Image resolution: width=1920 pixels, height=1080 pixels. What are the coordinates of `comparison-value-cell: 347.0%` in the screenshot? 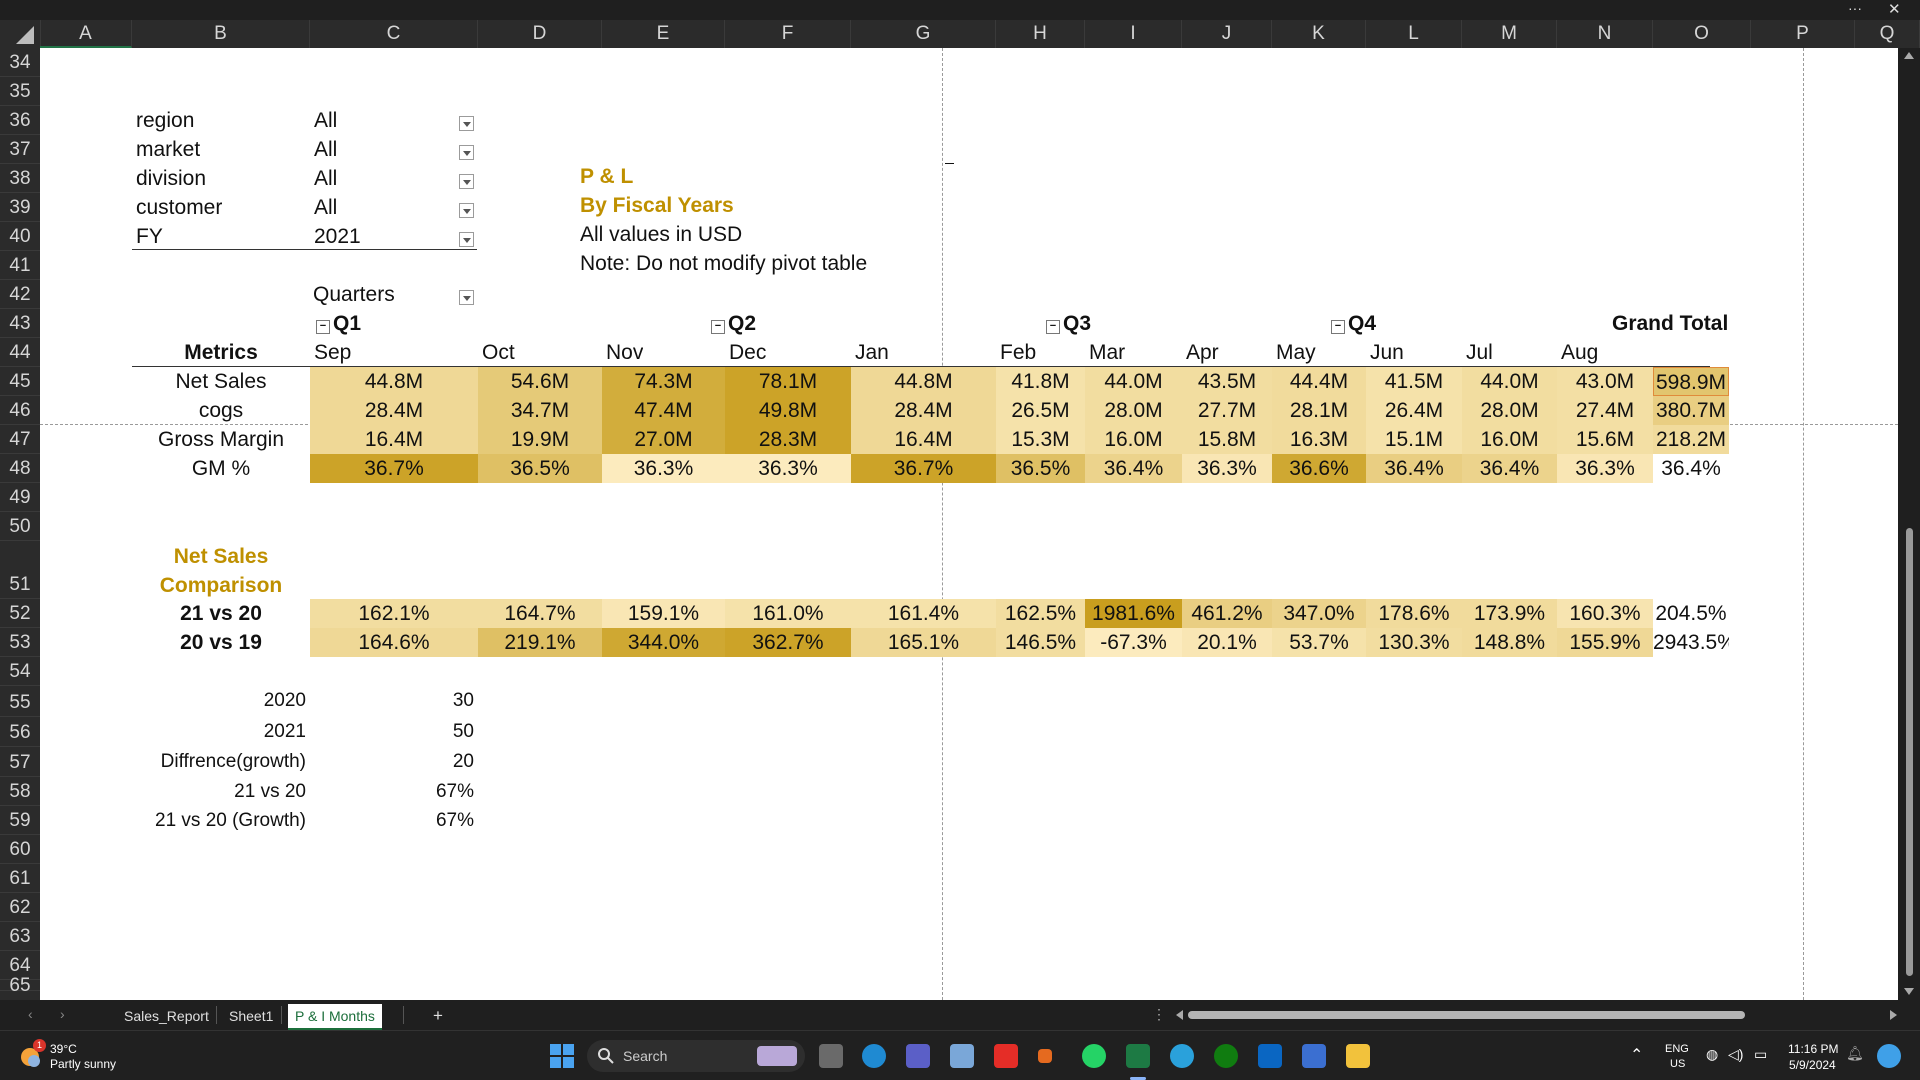 It's located at (1319, 613).